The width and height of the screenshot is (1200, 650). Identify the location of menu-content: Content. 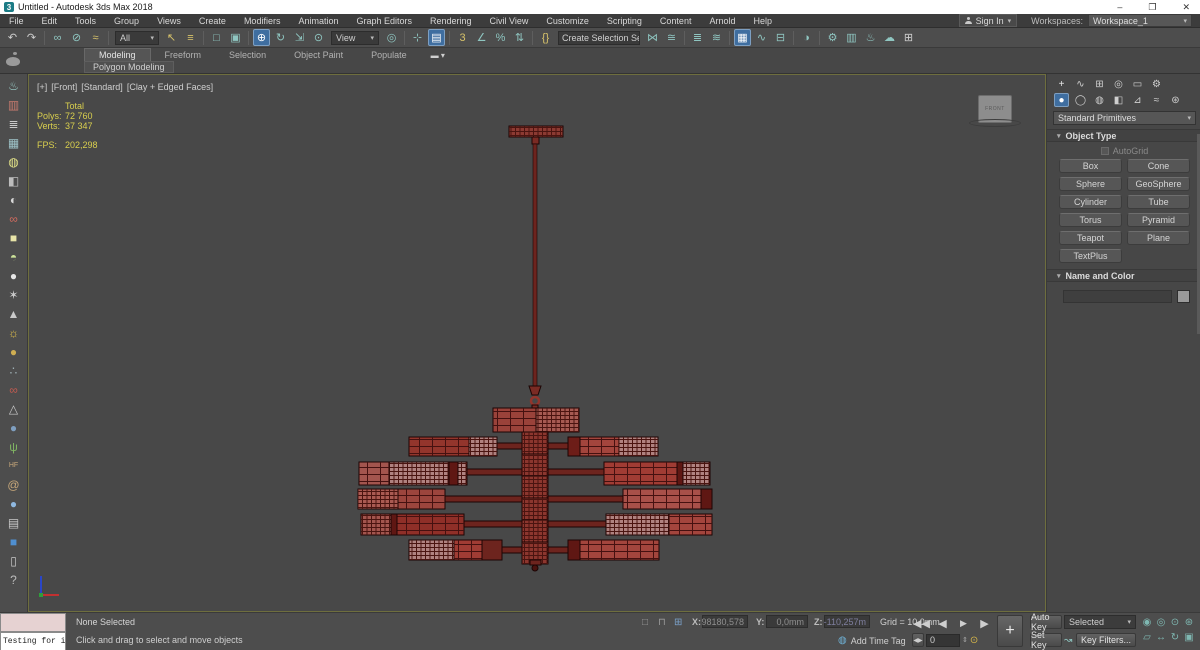
(676, 21).